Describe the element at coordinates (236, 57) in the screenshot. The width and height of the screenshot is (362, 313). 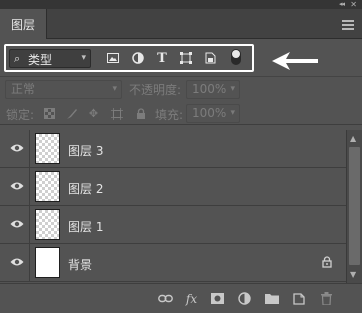
I see `filter-toggle-icon` at that location.